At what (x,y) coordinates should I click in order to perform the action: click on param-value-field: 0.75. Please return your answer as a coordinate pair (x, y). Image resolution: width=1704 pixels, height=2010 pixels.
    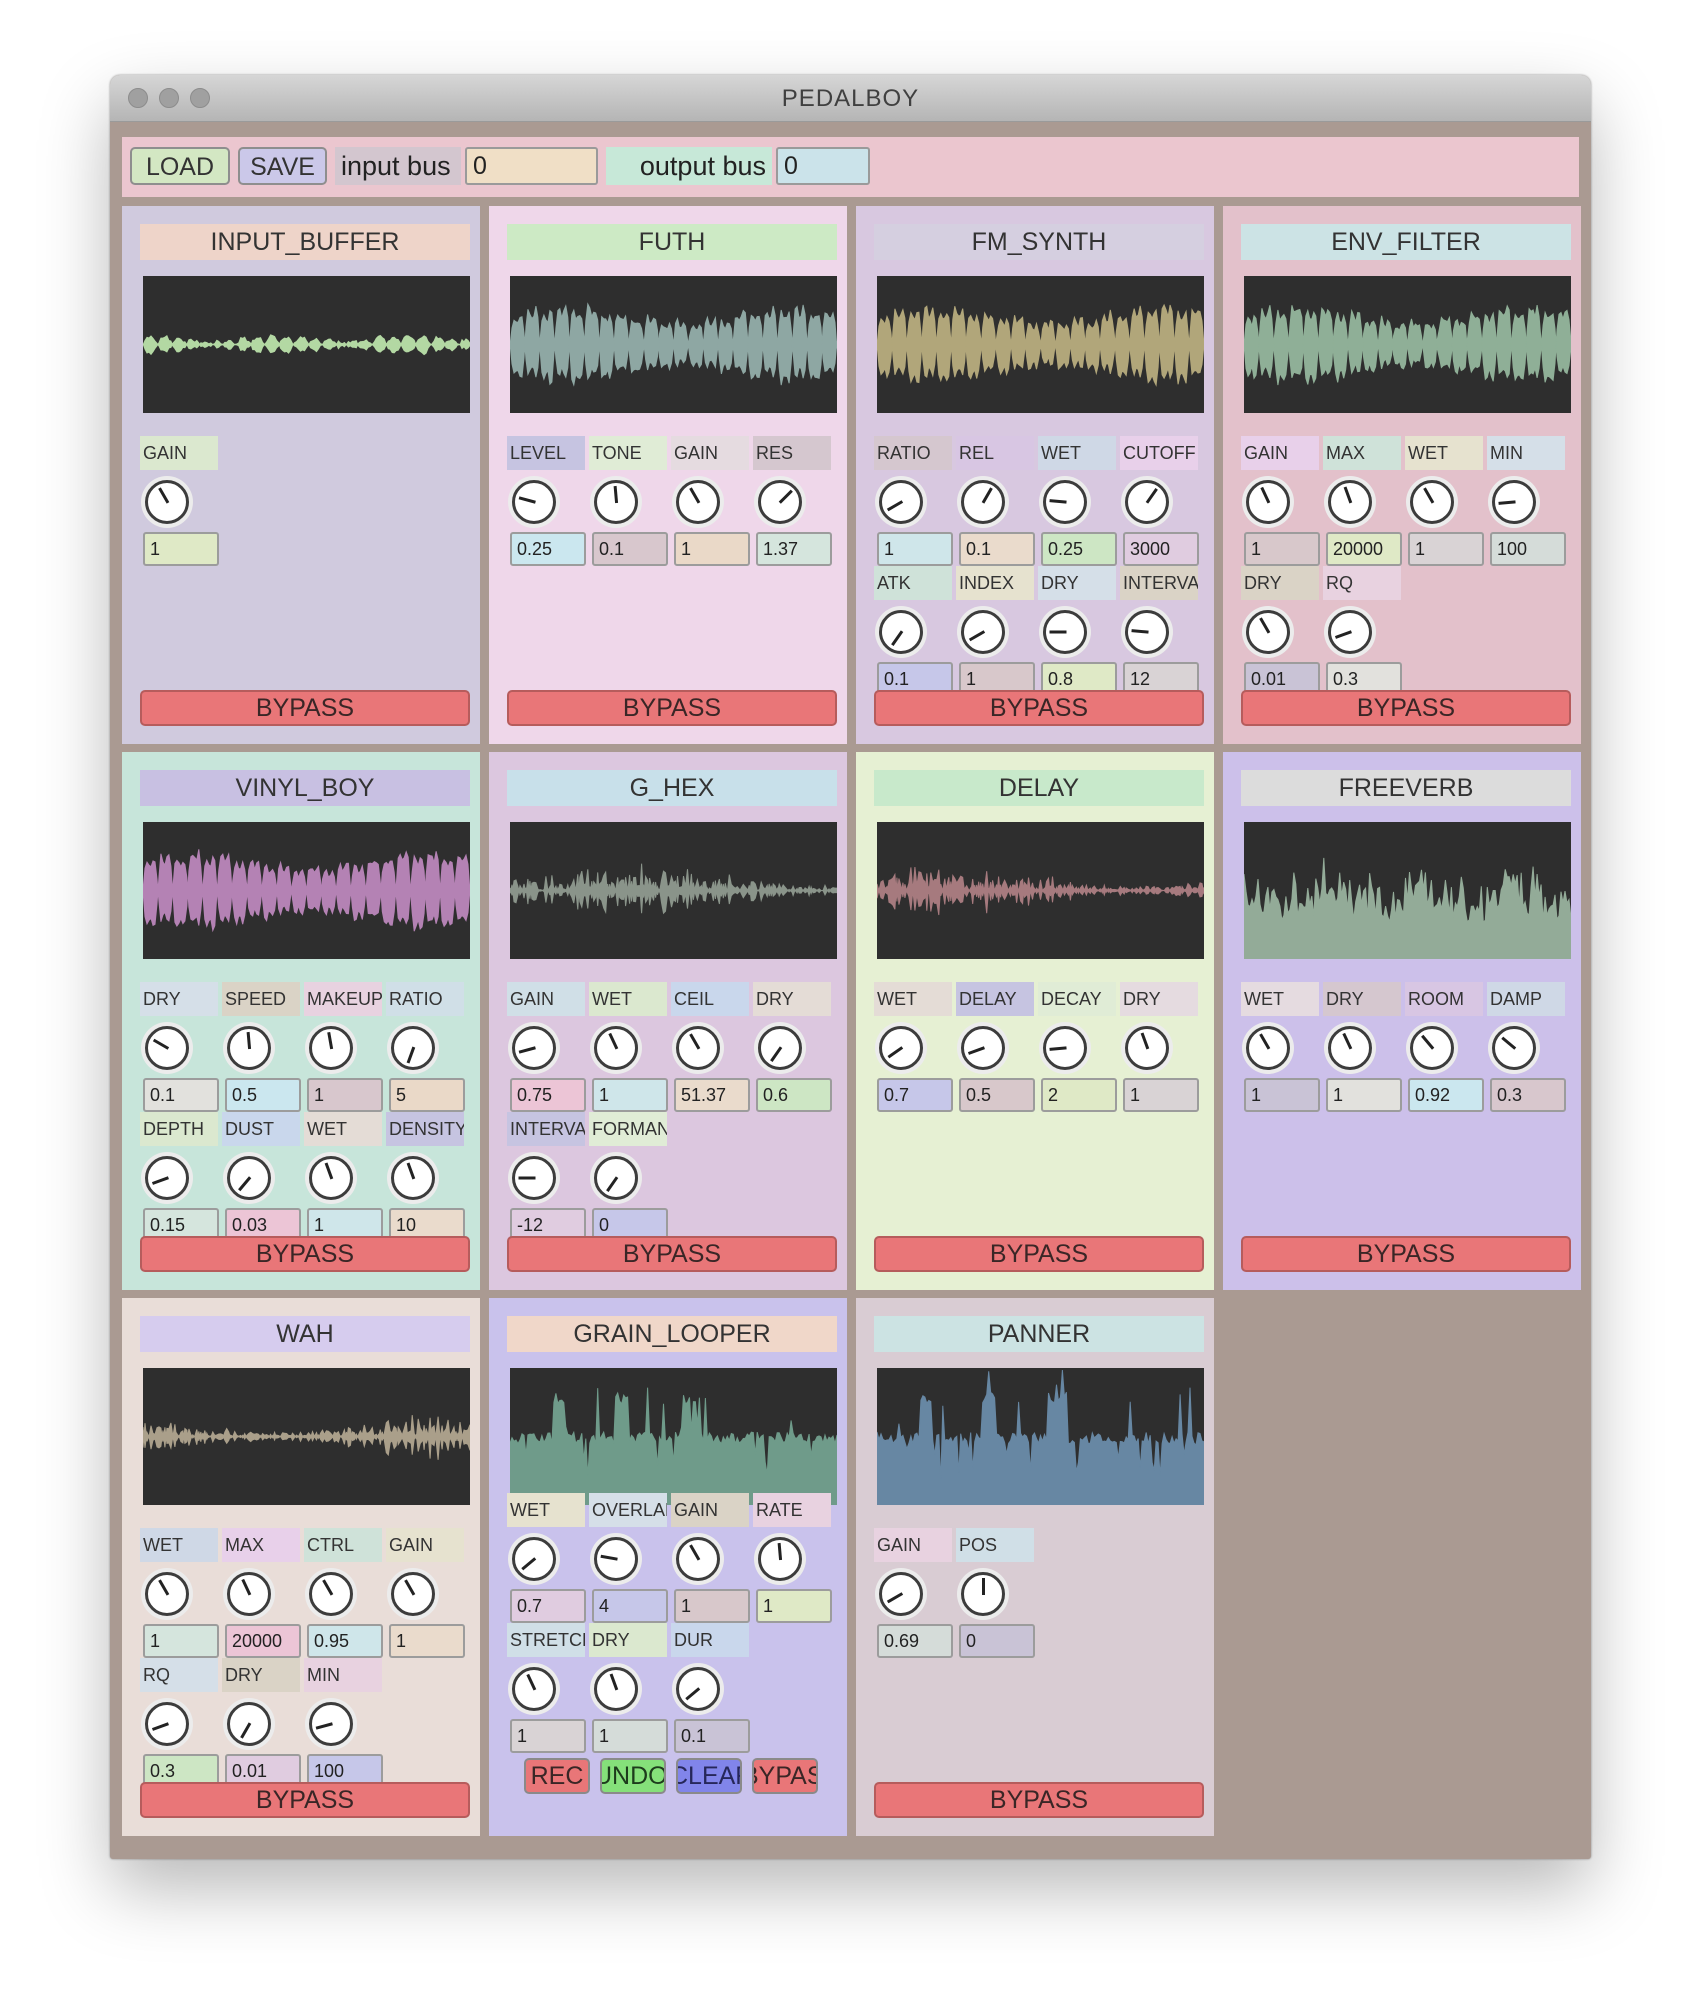
    Looking at the image, I should click on (548, 1095).